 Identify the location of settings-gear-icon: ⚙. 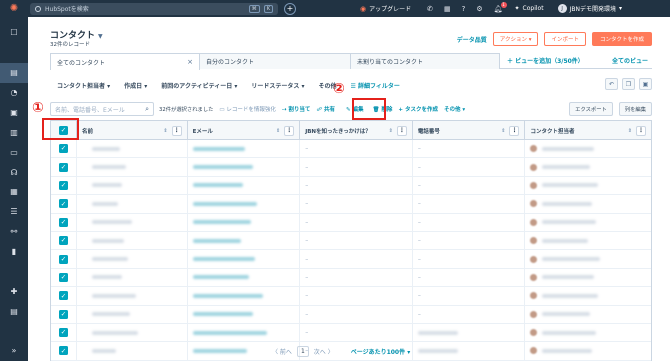
(479, 9).